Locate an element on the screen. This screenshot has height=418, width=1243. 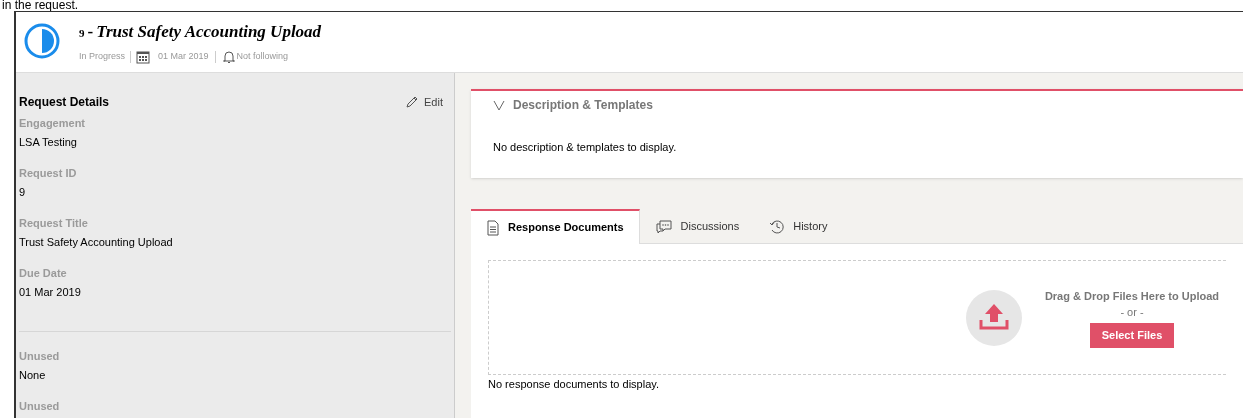
select-files-button: Select Files is located at coordinates (1132, 335).